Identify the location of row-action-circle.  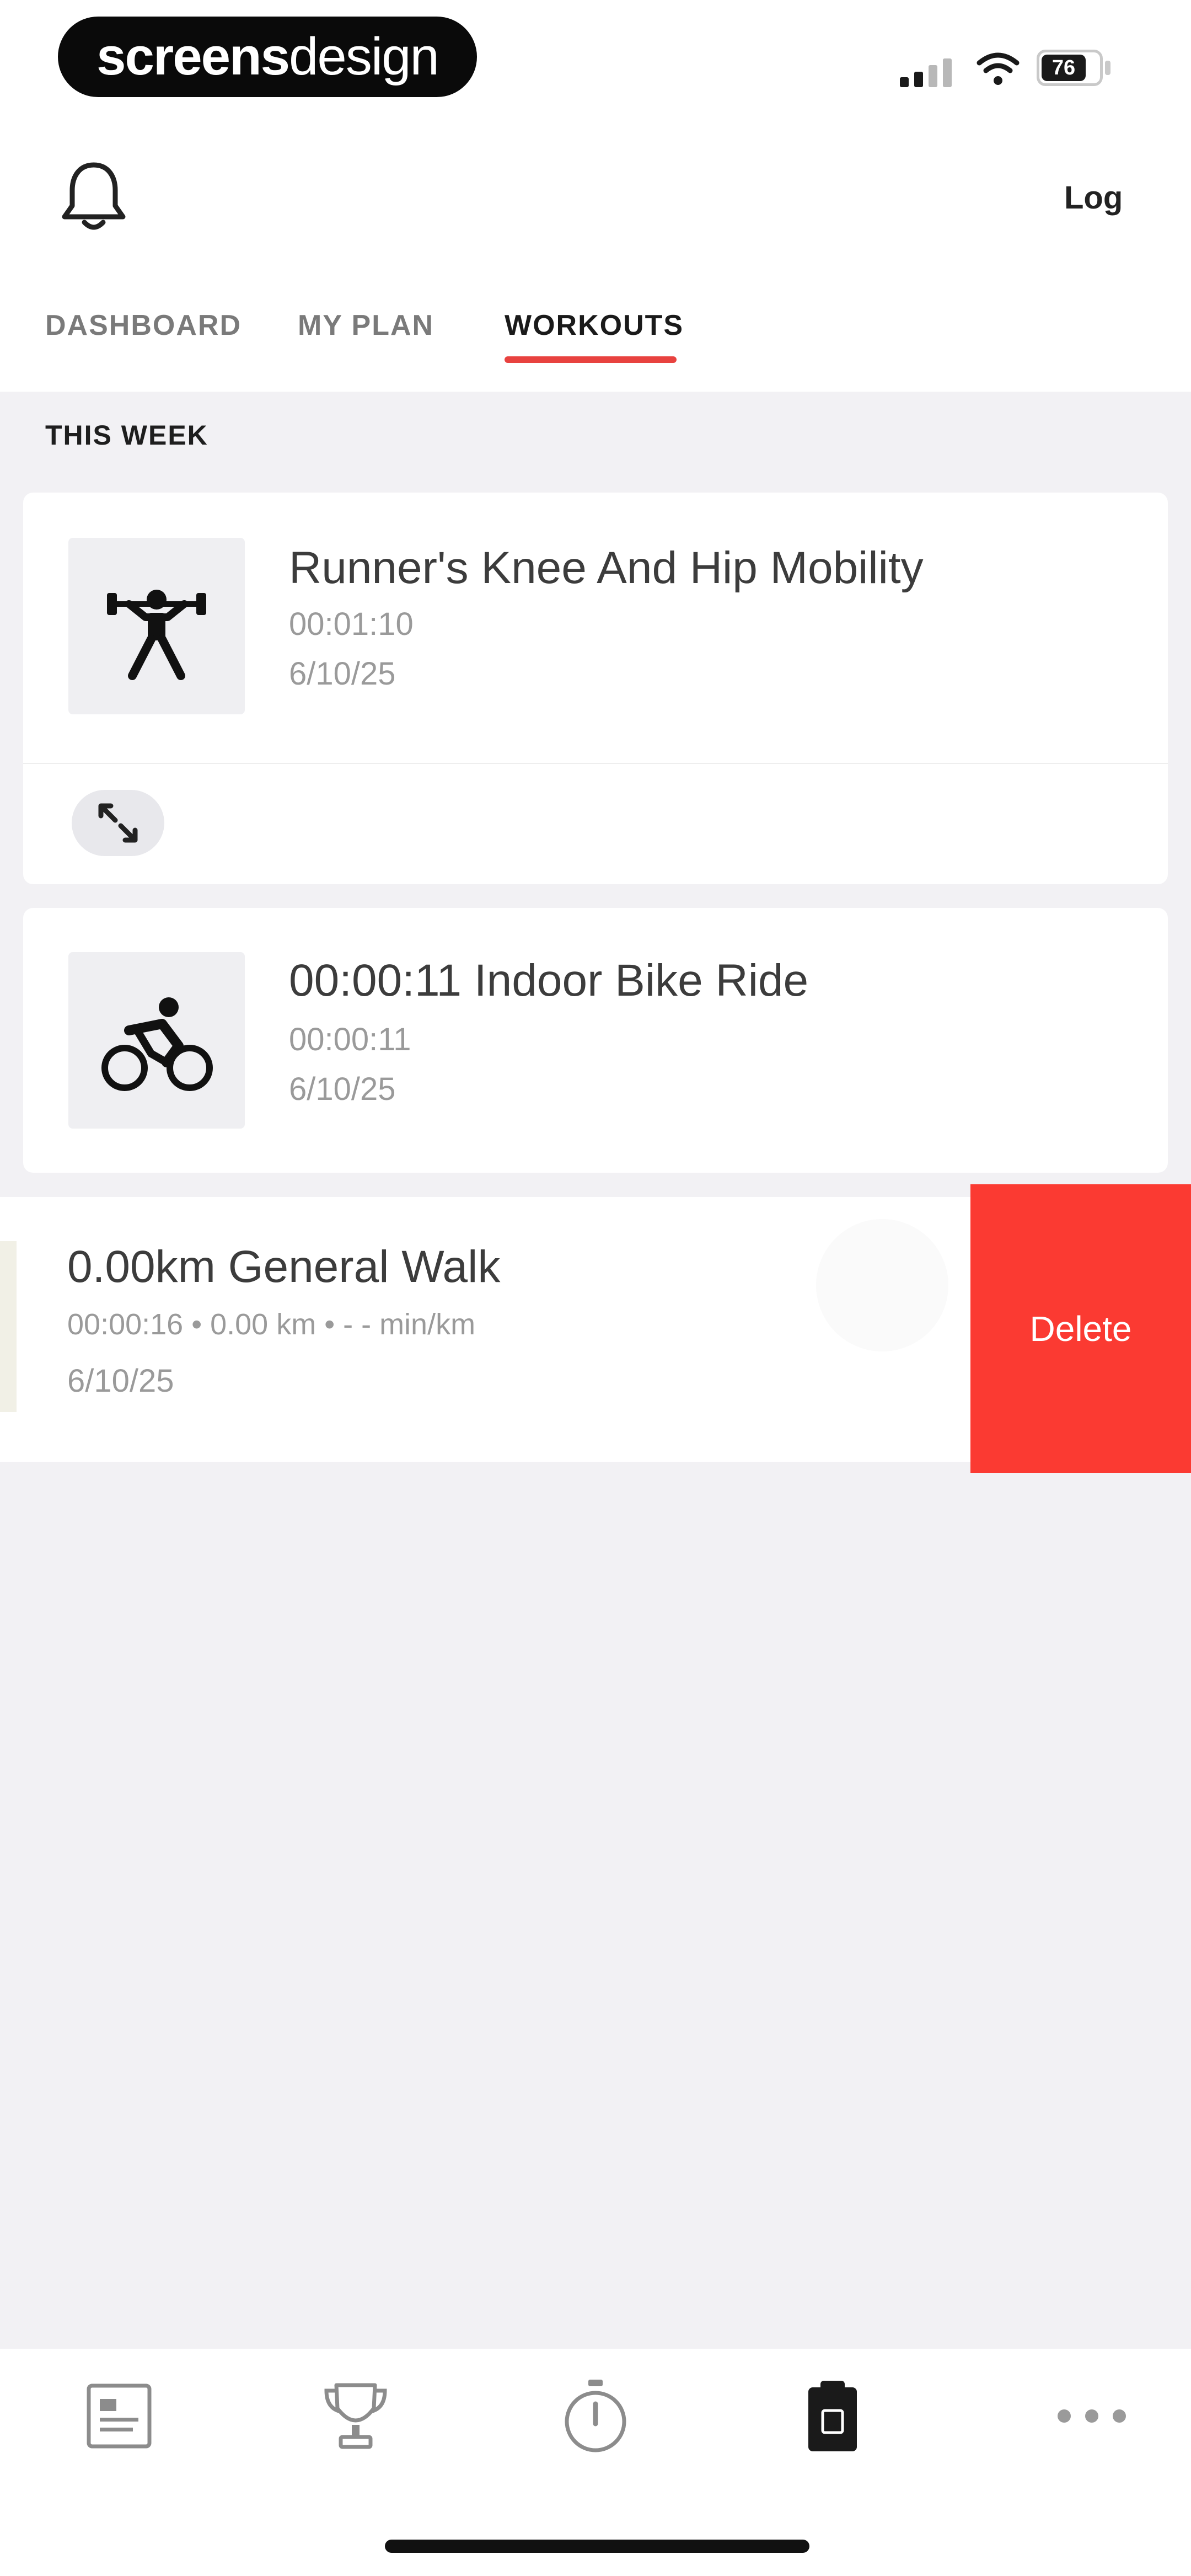
(882, 1285).